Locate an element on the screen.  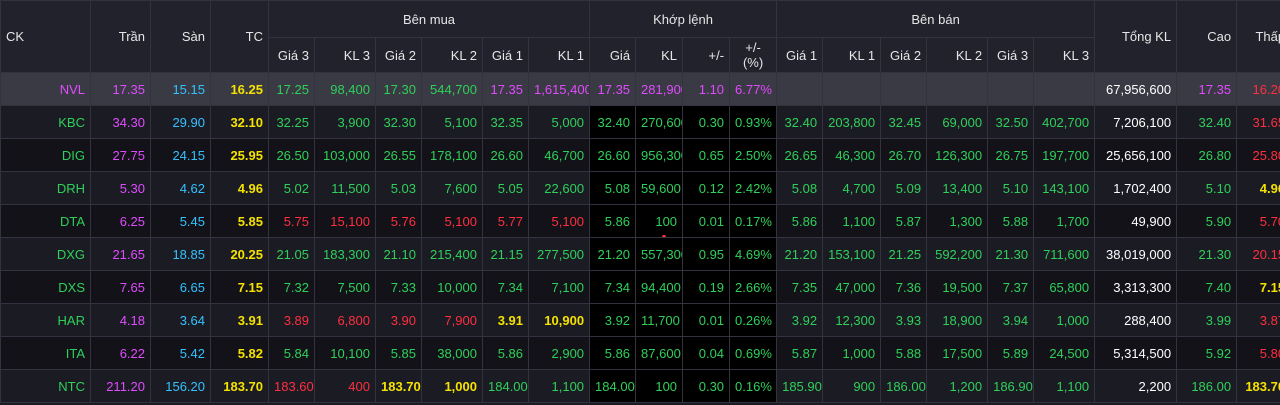
low-cell: 16.20 is located at coordinates (1258, 89).